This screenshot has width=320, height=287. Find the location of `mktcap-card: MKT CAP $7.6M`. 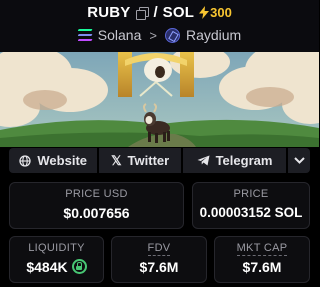

mktcap-card: MKT CAP $7.6M is located at coordinates (262, 259).